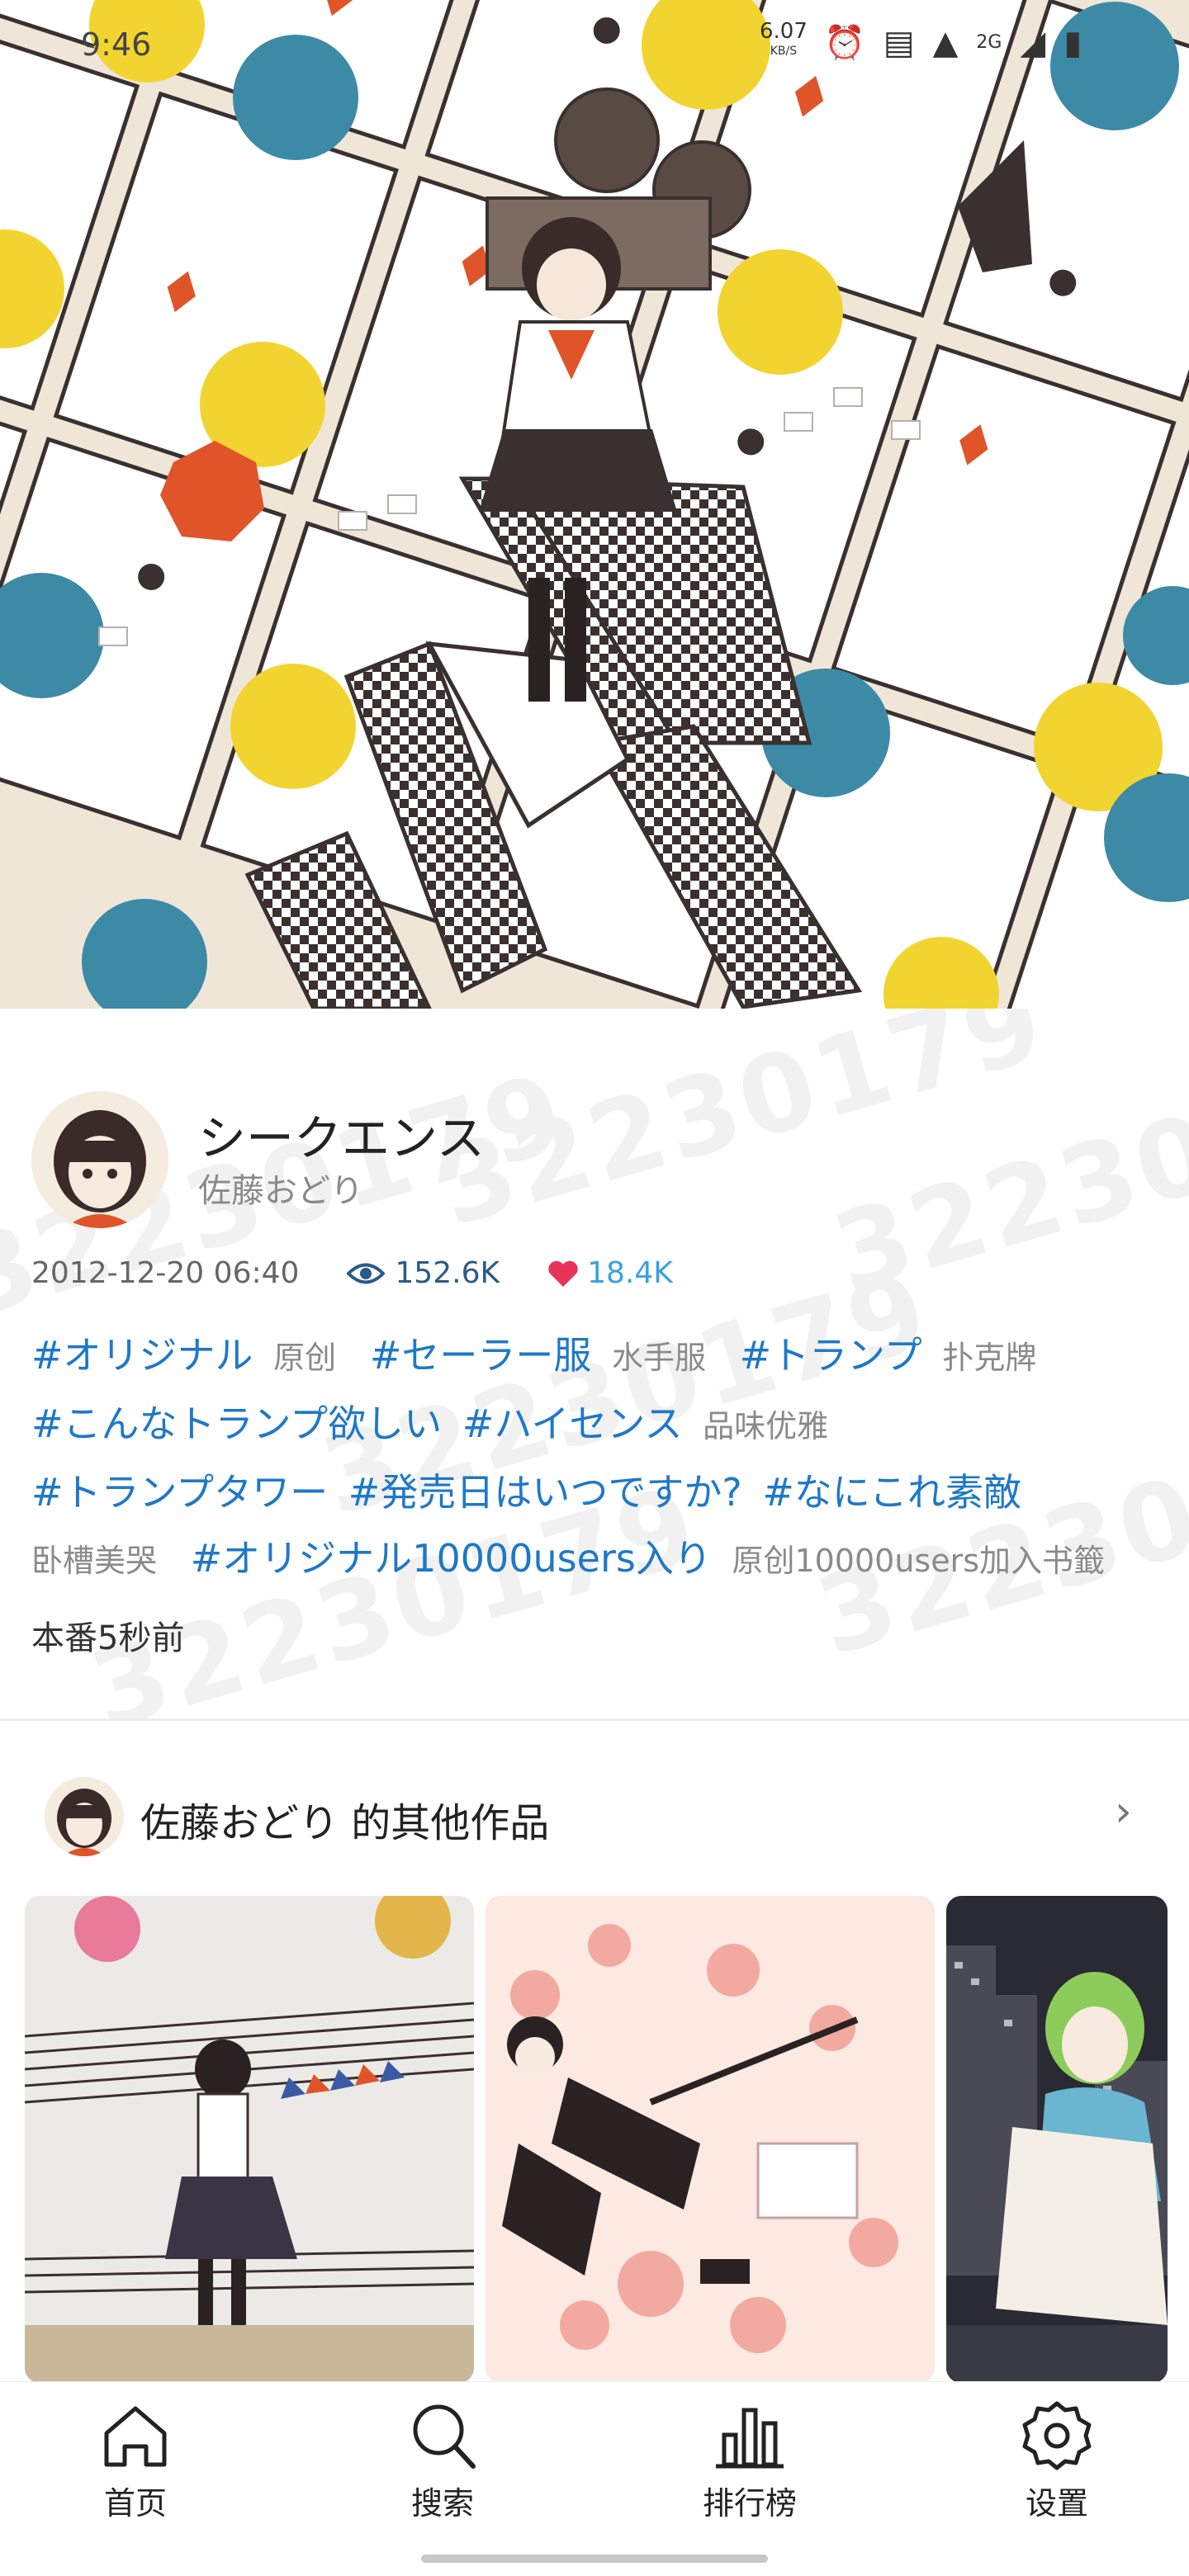  Describe the element at coordinates (594, 2559) in the screenshot. I see `home-indicator` at that location.